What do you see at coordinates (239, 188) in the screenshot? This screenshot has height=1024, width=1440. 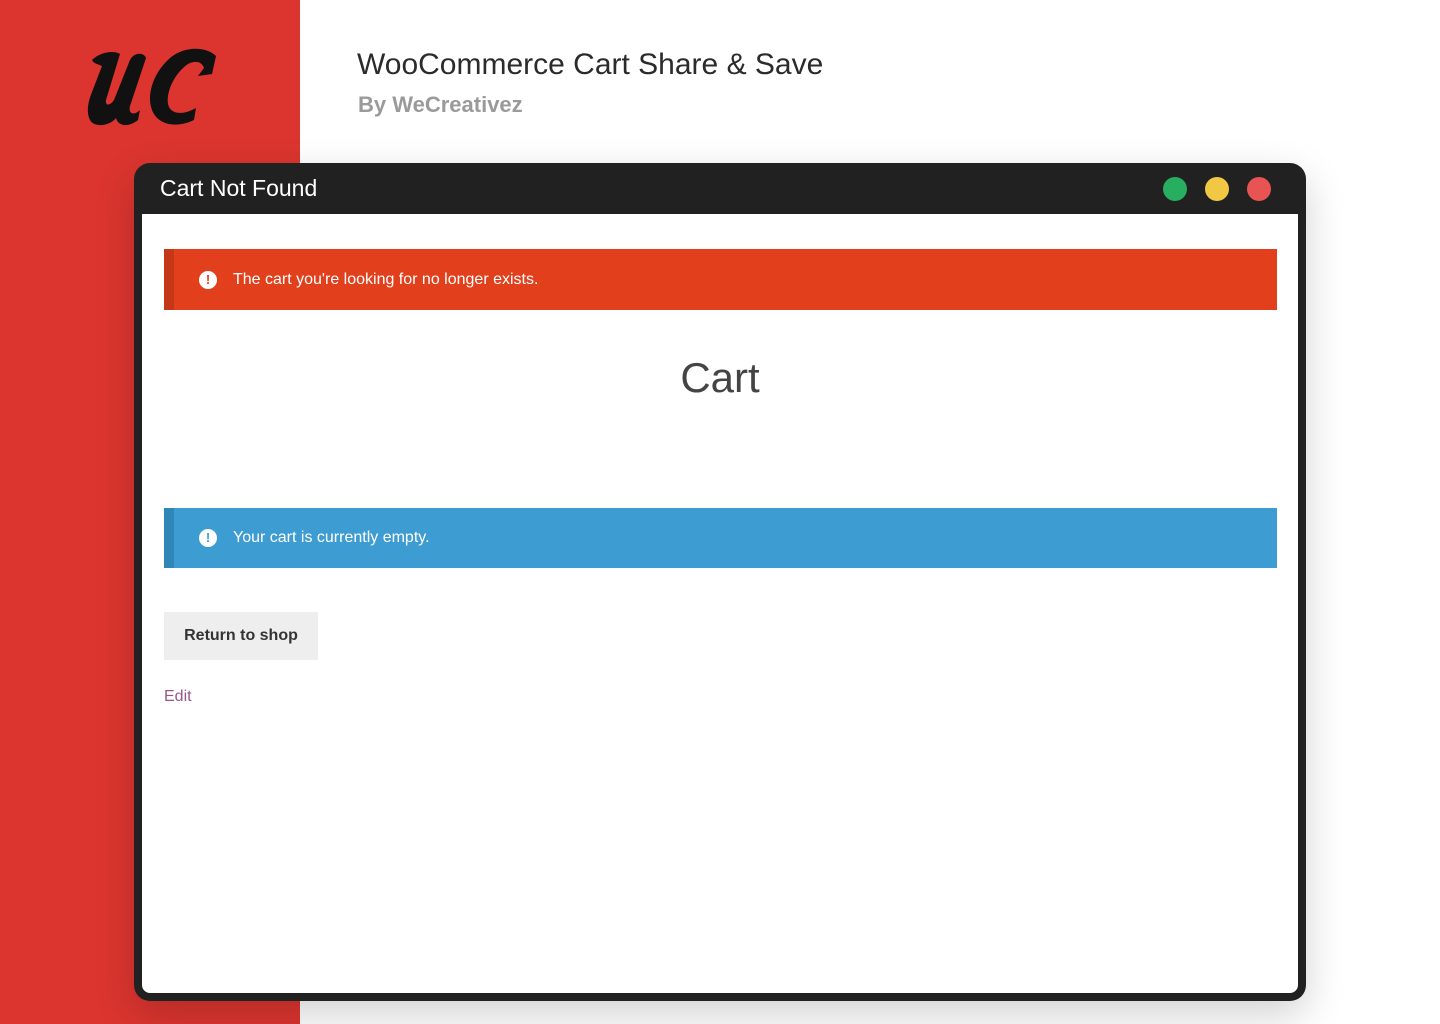 I see `window-title: Cart Not Found` at bounding box center [239, 188].